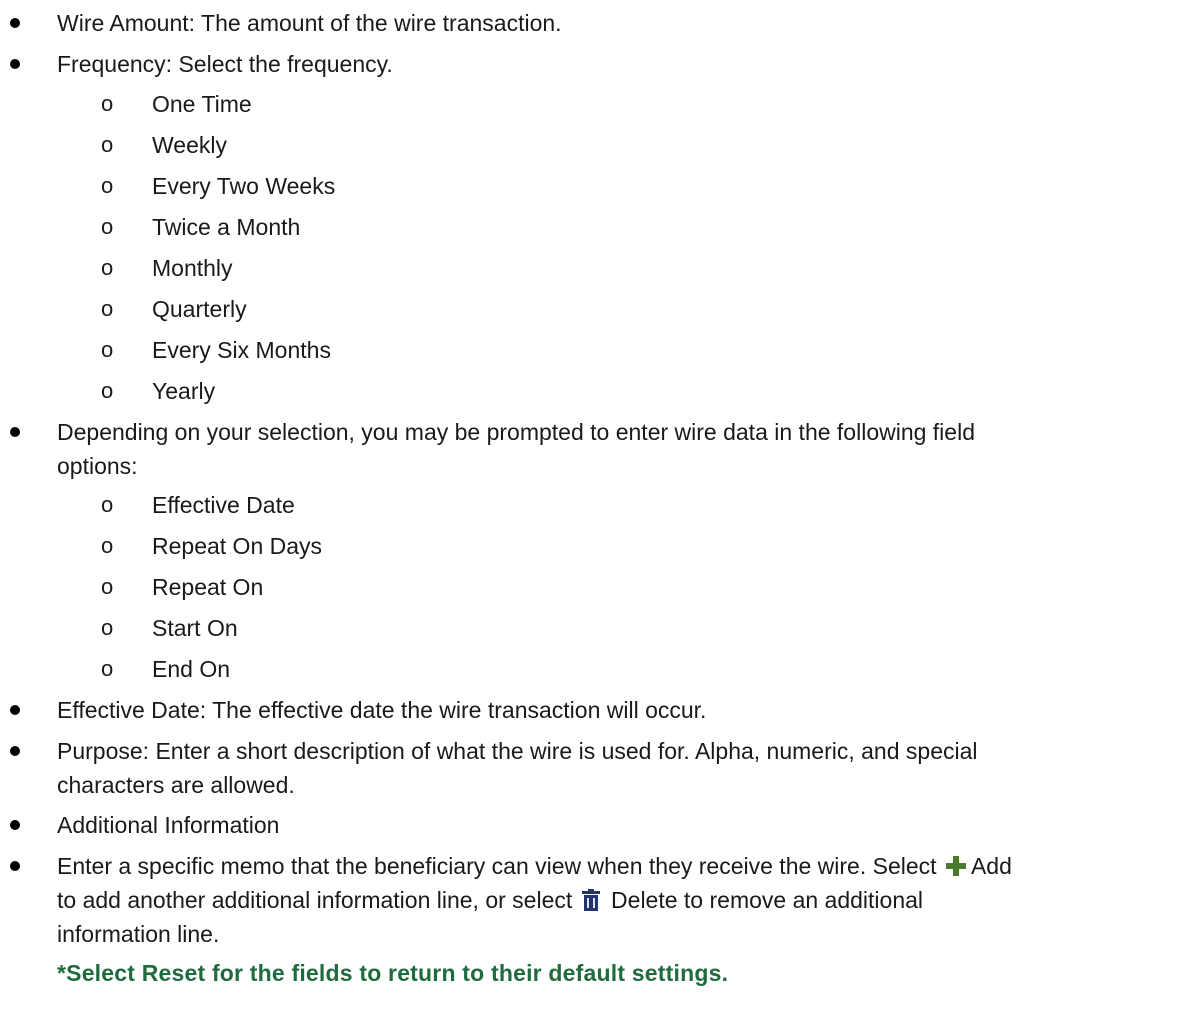 The image size is (1186, 1036). What do you see at coordinates (138, 934) in the screenshot?
I see `list-item-text: information line.` at bounding box center [138, 934].